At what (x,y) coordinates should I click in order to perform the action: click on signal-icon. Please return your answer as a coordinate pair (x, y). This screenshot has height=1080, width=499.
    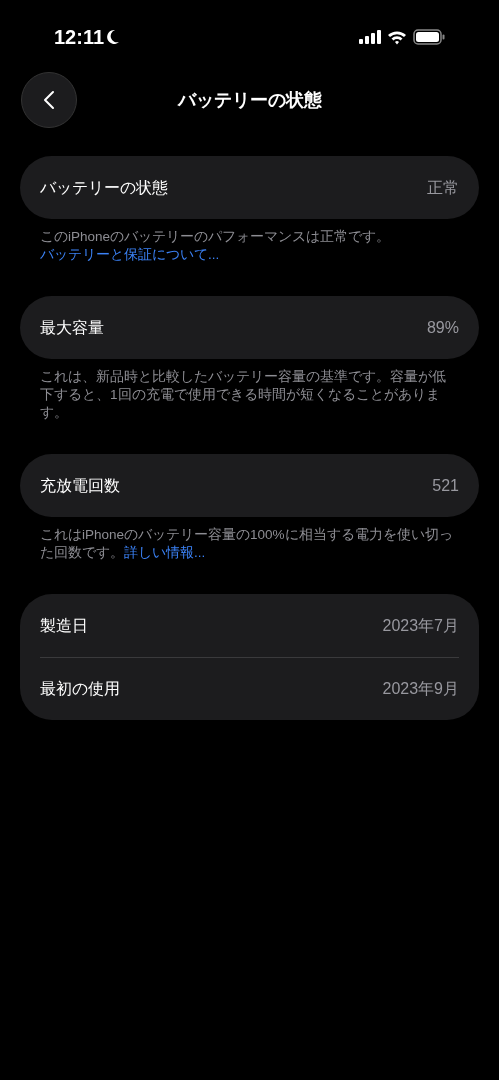
    Looking at the image, I should click on (370, 37).